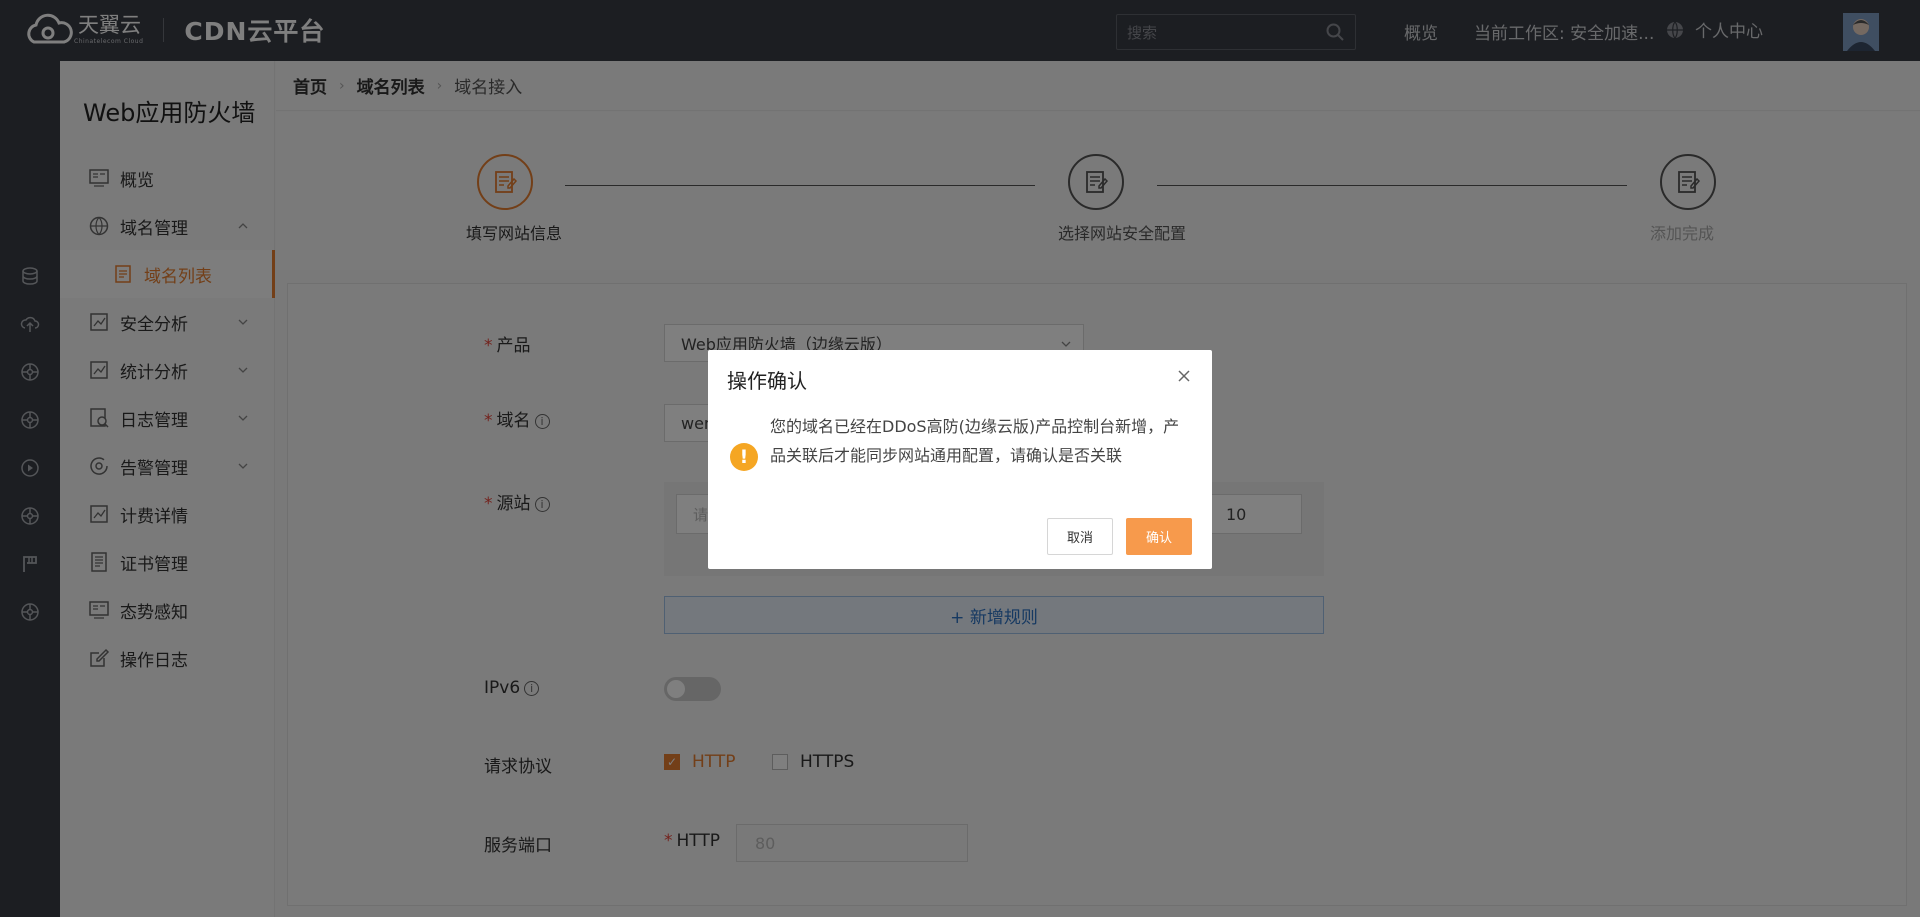 This screenshot has height=917, width=1920. I want to click on close-icon, so click(1184, 376).